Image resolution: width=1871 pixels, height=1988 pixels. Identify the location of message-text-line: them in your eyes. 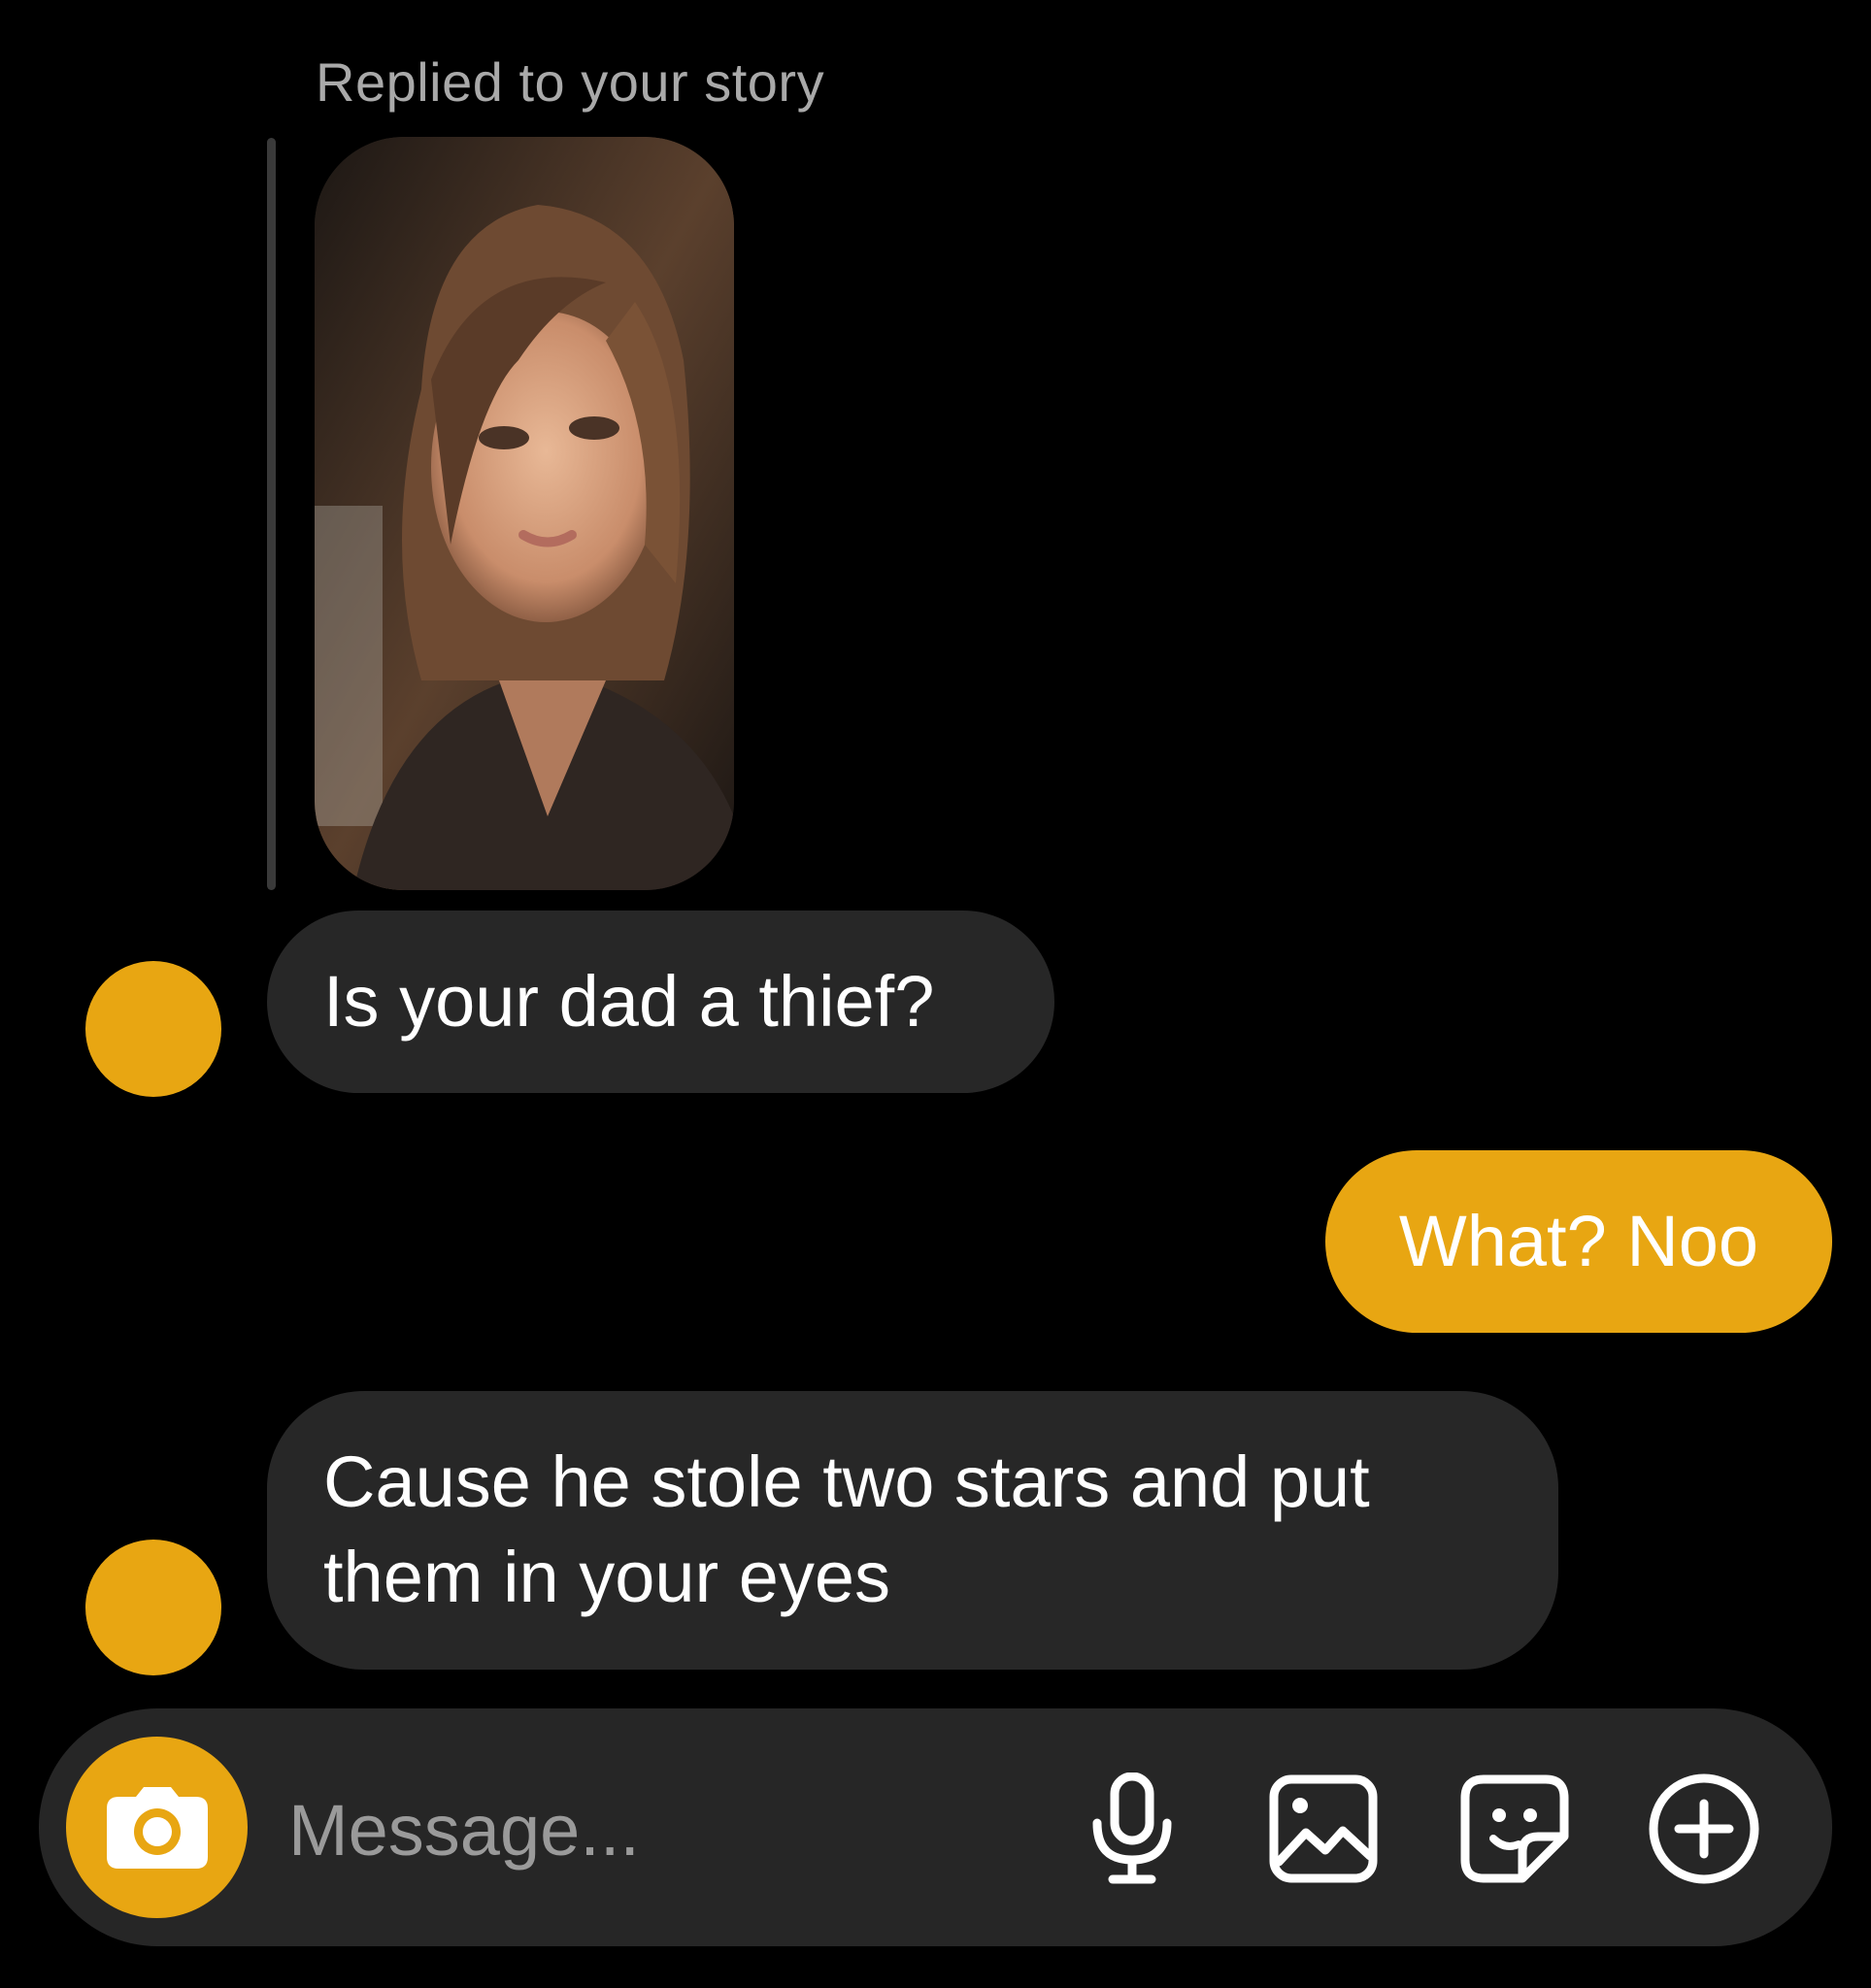
(607, 1577).